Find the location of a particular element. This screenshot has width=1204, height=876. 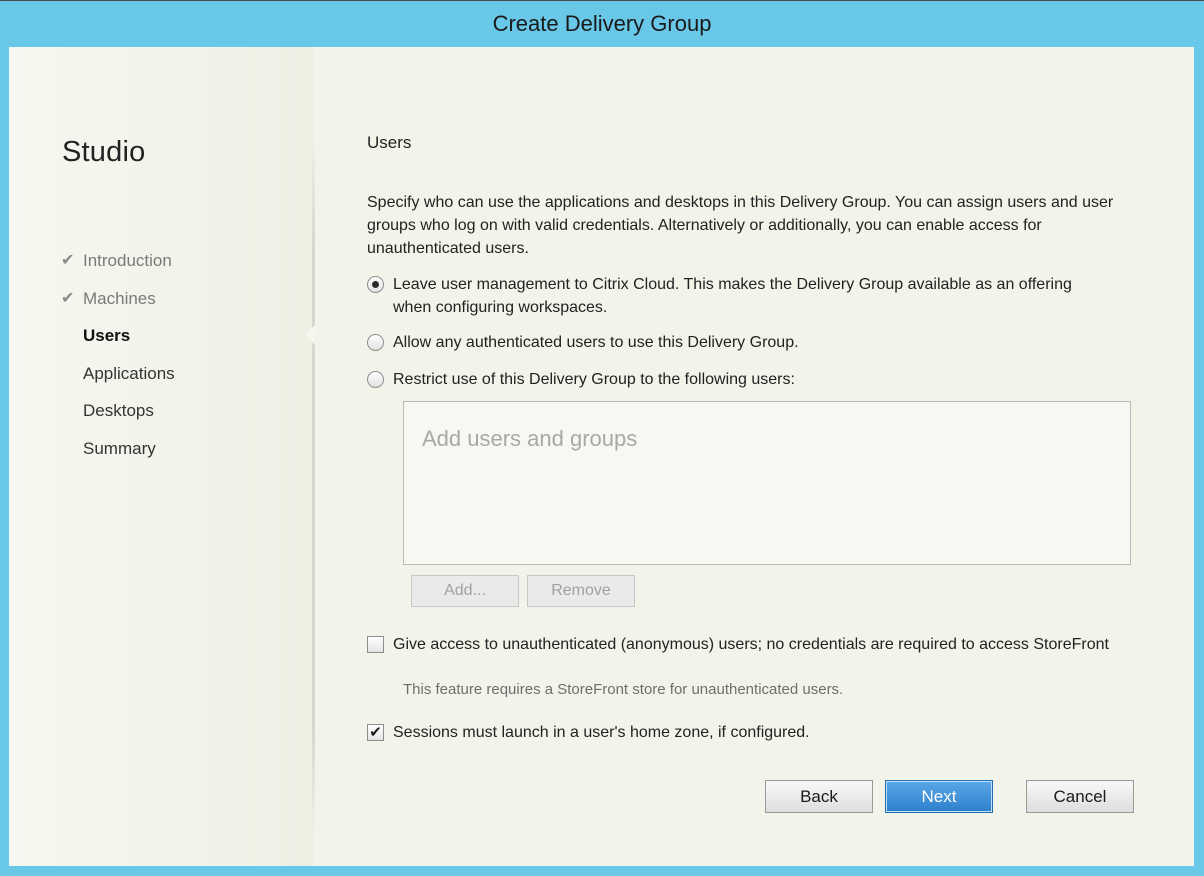

radio-selected-dot is located at coordinates (375, 284).